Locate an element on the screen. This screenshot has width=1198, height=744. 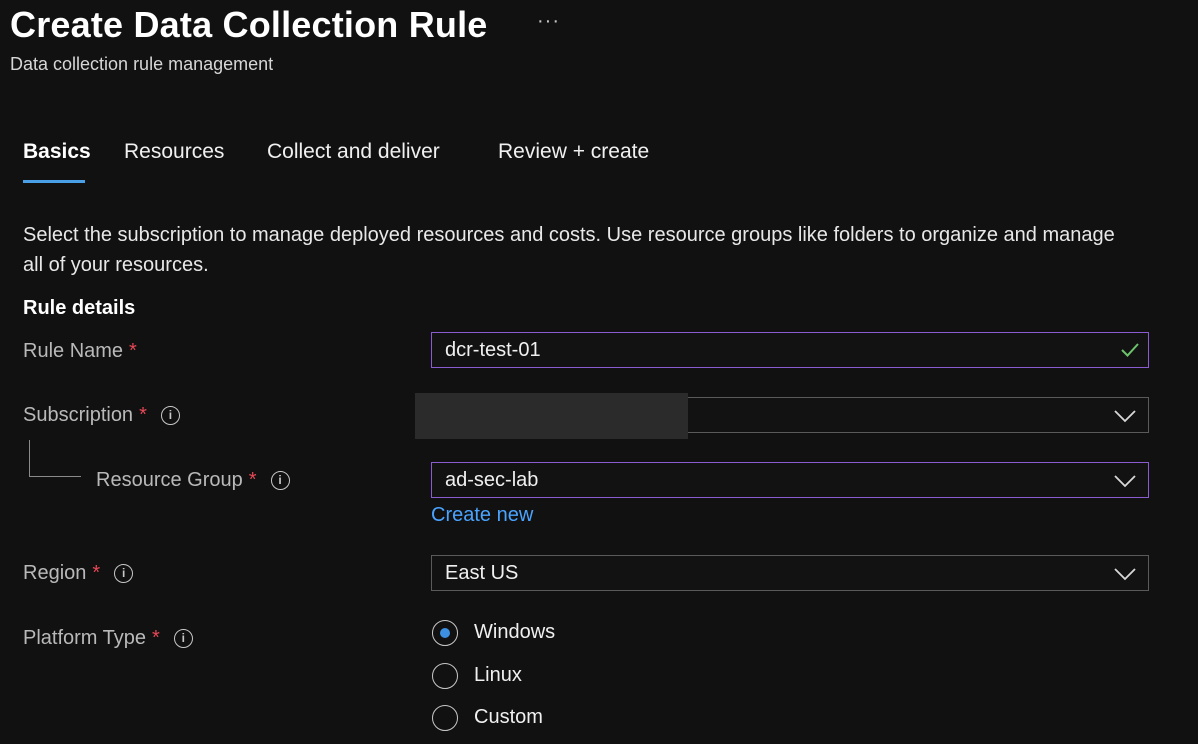
tab-resources: Resources is located at coordinates (174, 152).